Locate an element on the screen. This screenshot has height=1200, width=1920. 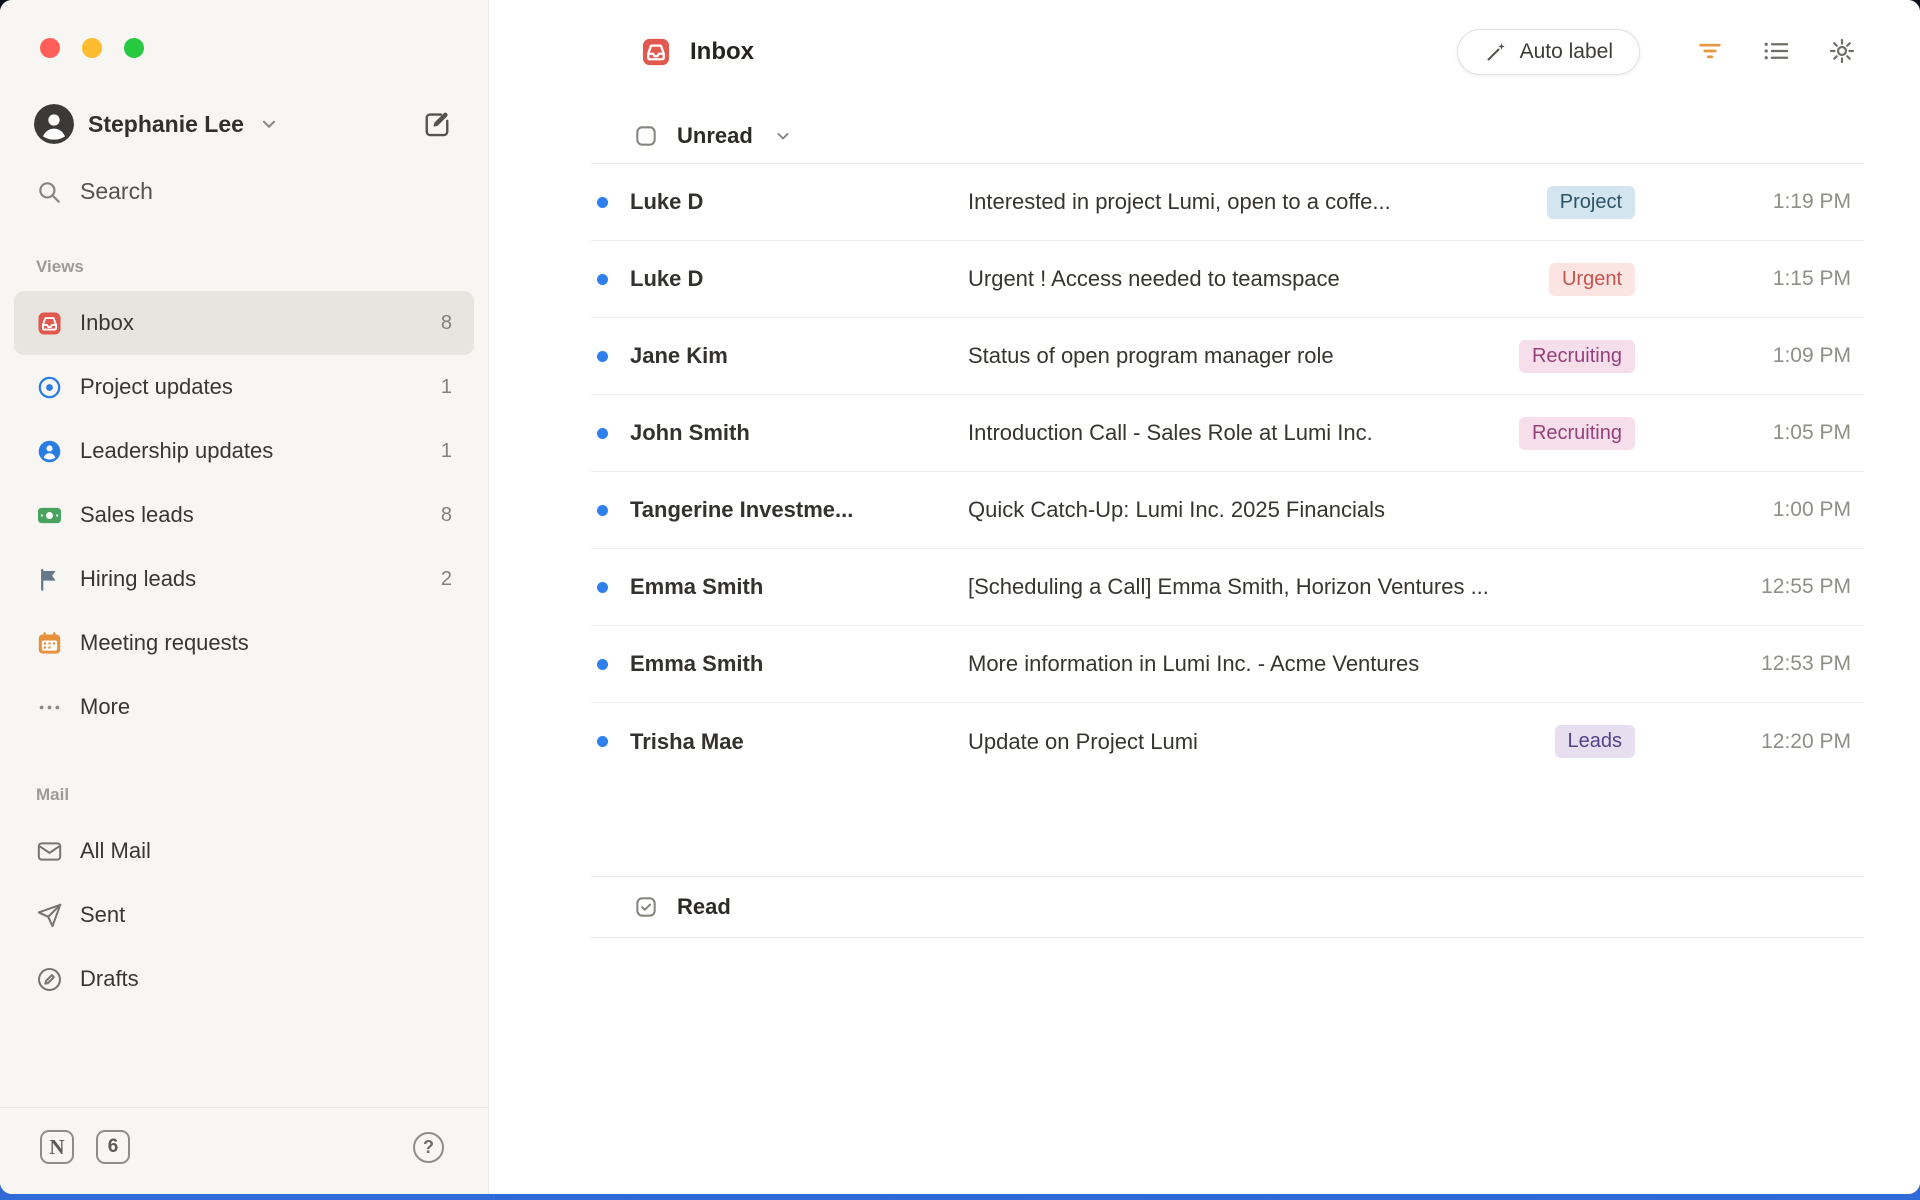
email-label-badge: Urgent is located at coordinates (1591, 279).